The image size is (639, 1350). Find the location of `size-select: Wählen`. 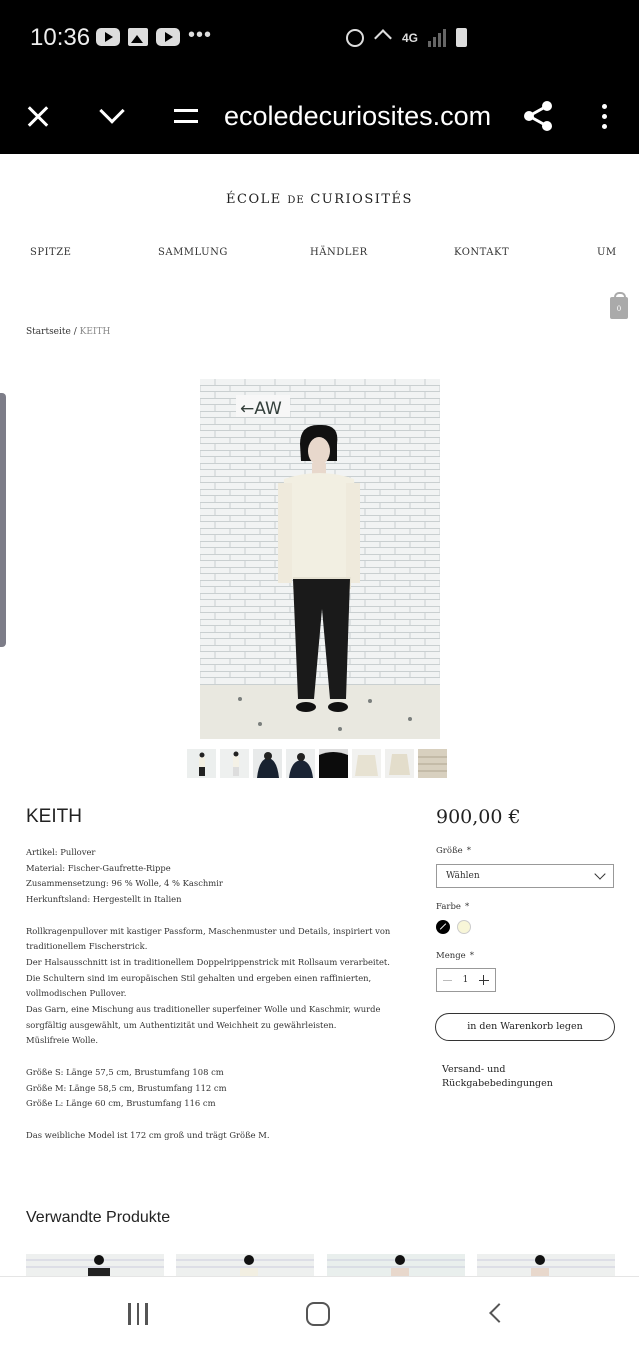

size-select: Wählen is located at coordinates (525, 876).